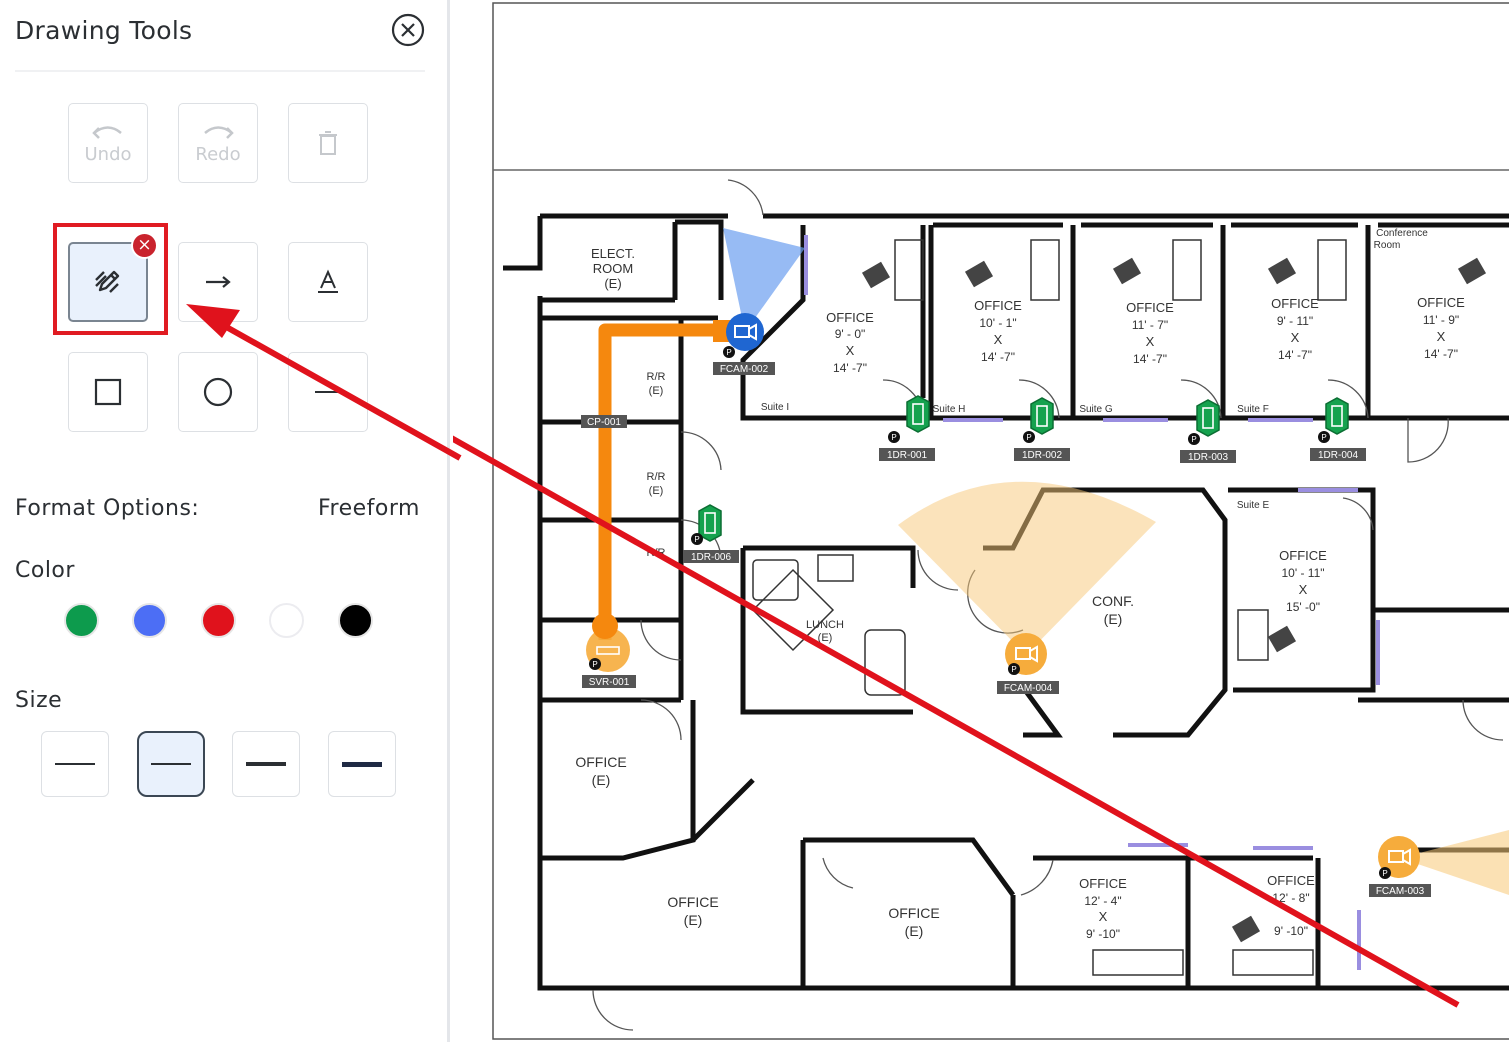 The height and width of the screenshot is (1042, 1509). I want to click on svg-text: FCAM-002, so click(744, 369).